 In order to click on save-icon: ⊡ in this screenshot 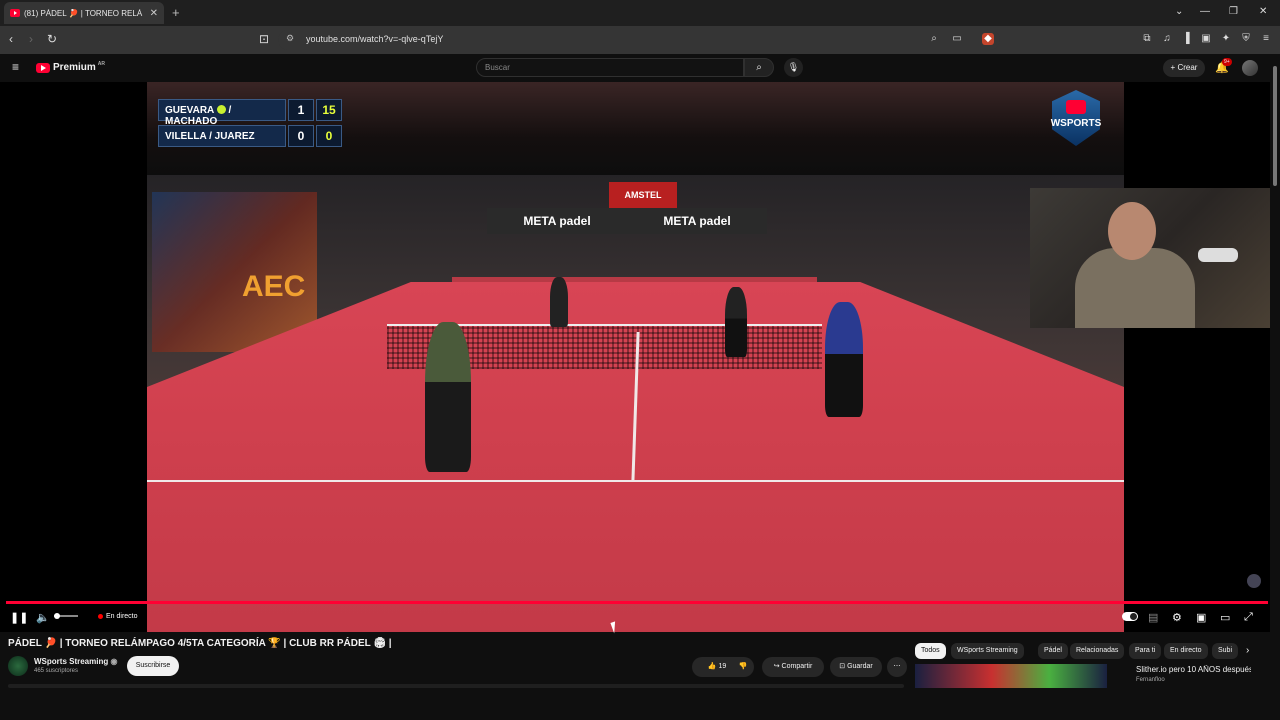, I will do `click(842, 666)`.